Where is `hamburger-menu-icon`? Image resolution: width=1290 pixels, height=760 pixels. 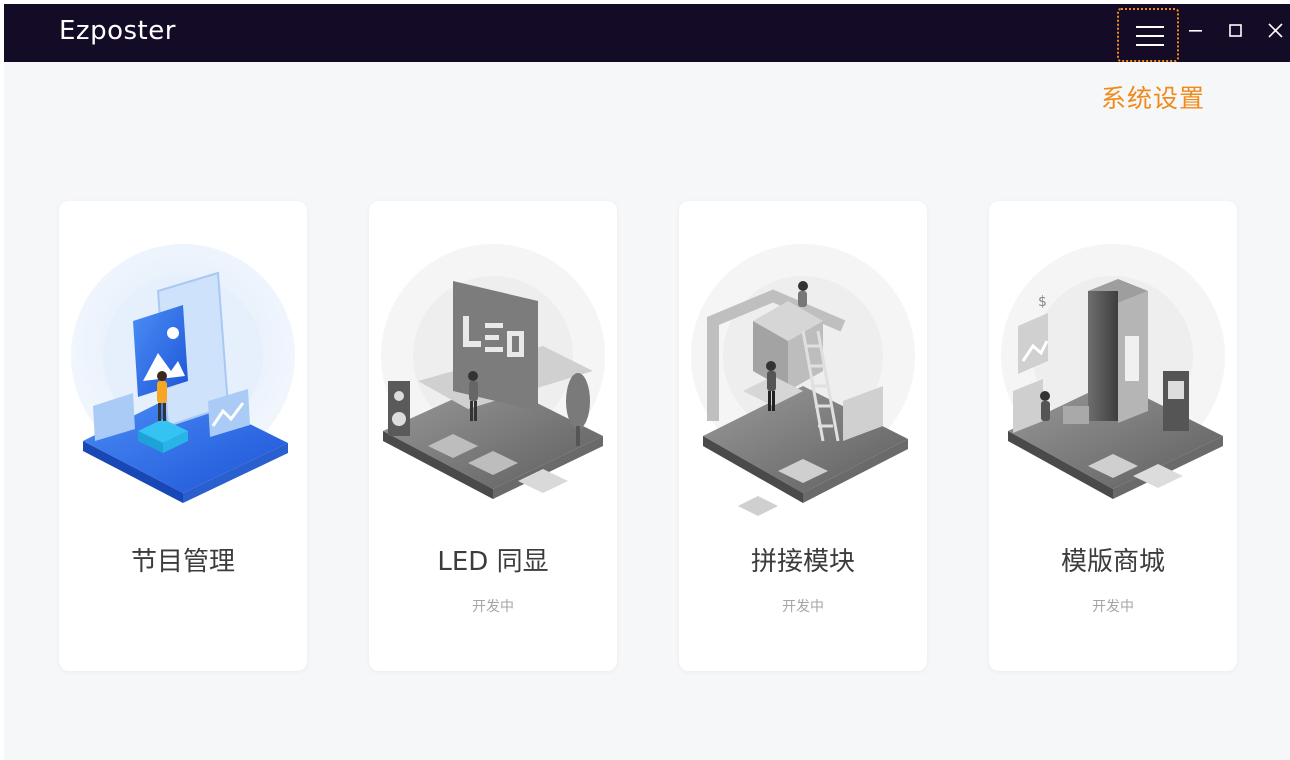 hamburger-menu-icon is located at coordinates (1150, 36).